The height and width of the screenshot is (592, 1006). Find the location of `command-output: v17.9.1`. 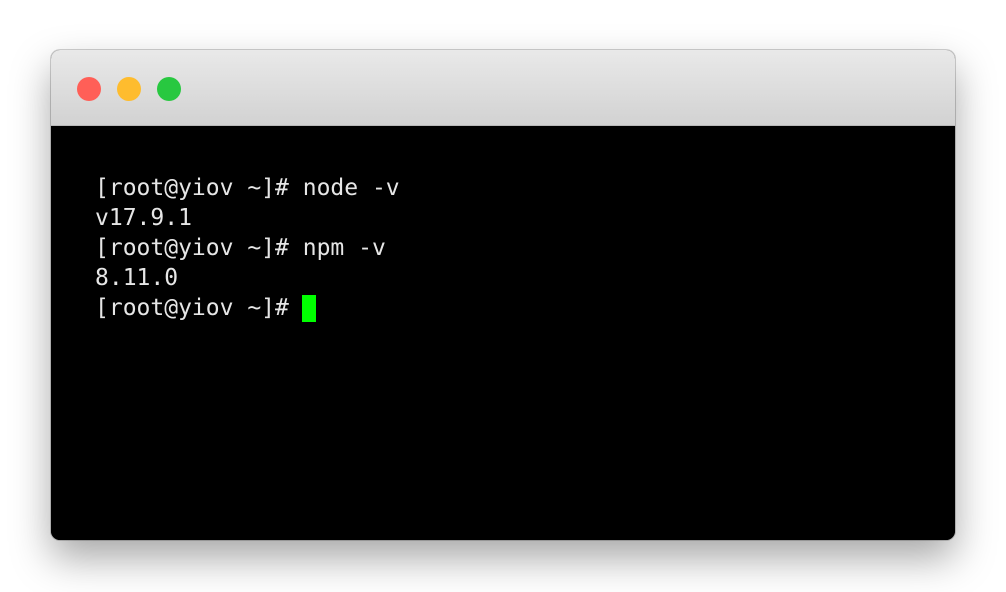

command-output: v17.9.1 is located at coordinates (143, 218).